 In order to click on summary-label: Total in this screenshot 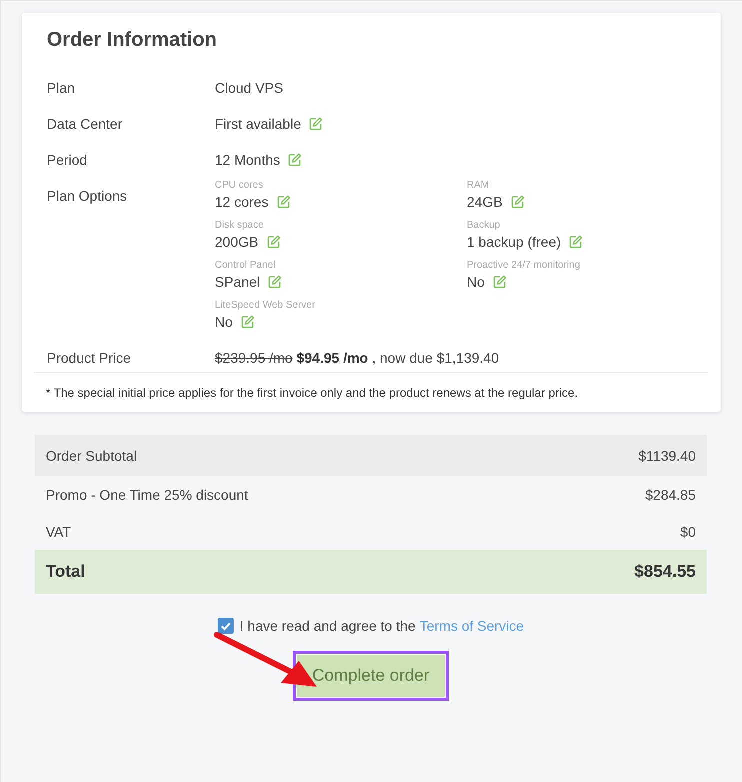, I will do `click(66, 572)`.